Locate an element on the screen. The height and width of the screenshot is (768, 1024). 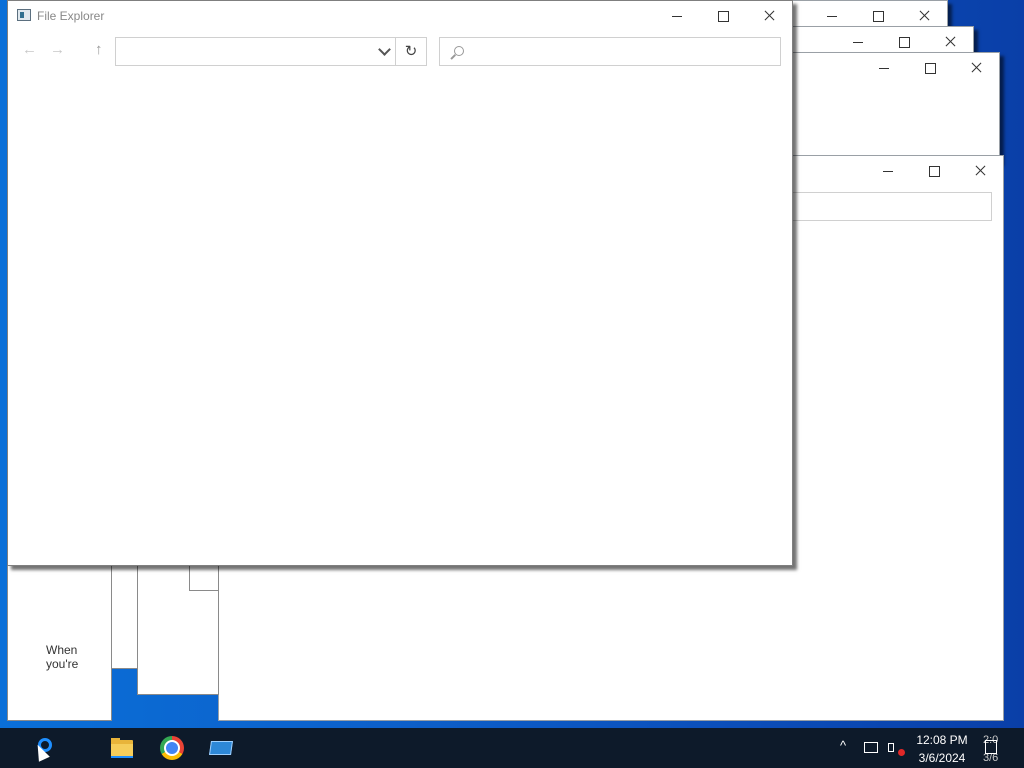
refresh-button: ↻ is located at coordinates (411, 51).